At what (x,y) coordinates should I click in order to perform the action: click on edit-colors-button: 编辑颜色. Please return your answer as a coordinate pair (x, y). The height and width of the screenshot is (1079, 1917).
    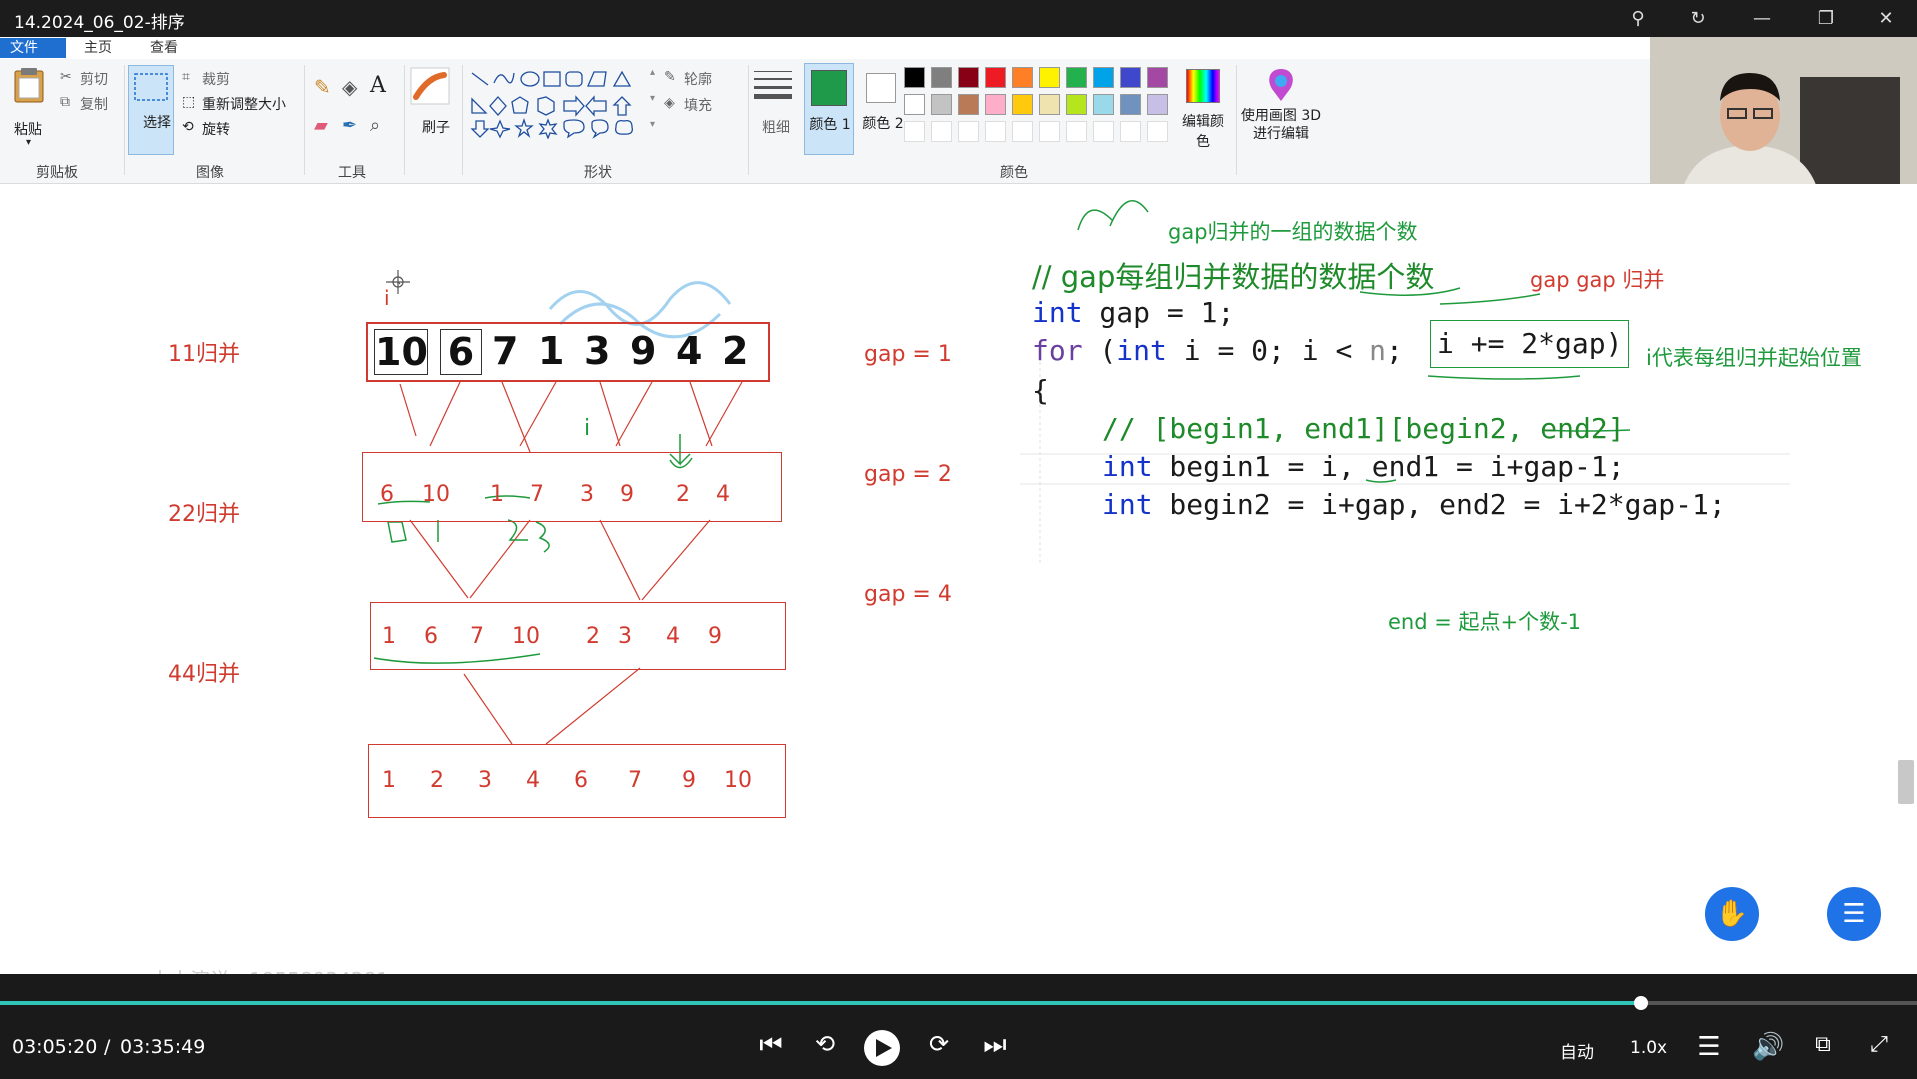
    Looking at the image, I should click on (1203, 110).